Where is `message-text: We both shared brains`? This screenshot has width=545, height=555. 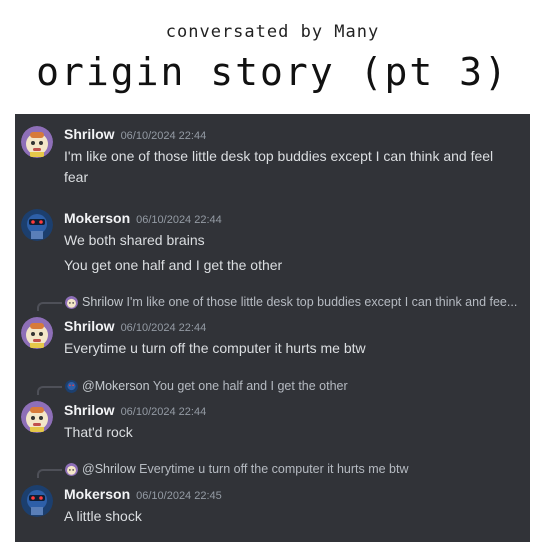 message-text: We both shared brains is located at coordinates (134, 240).